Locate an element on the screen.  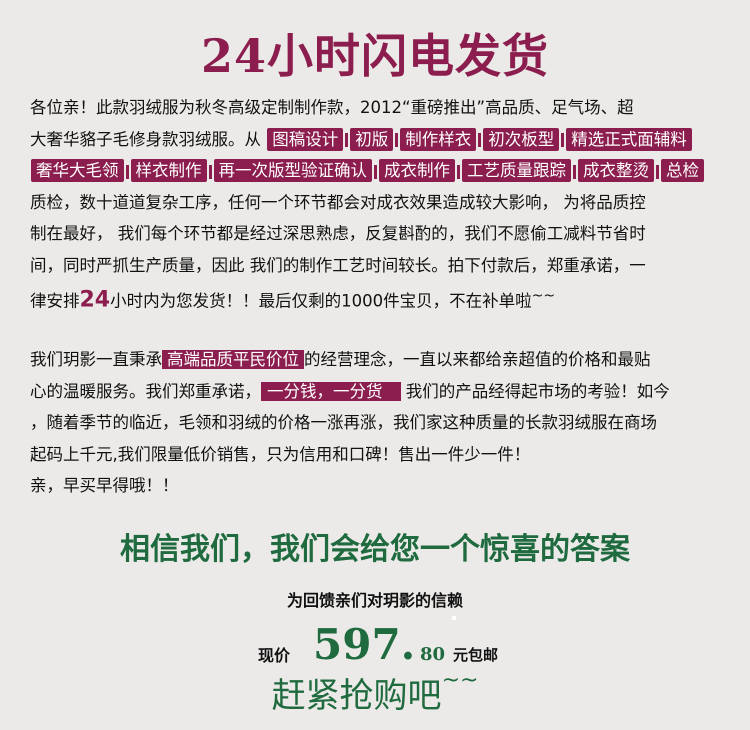
process-step-tag: 工艺质量跟踪 is located at coordinates (516, 170).